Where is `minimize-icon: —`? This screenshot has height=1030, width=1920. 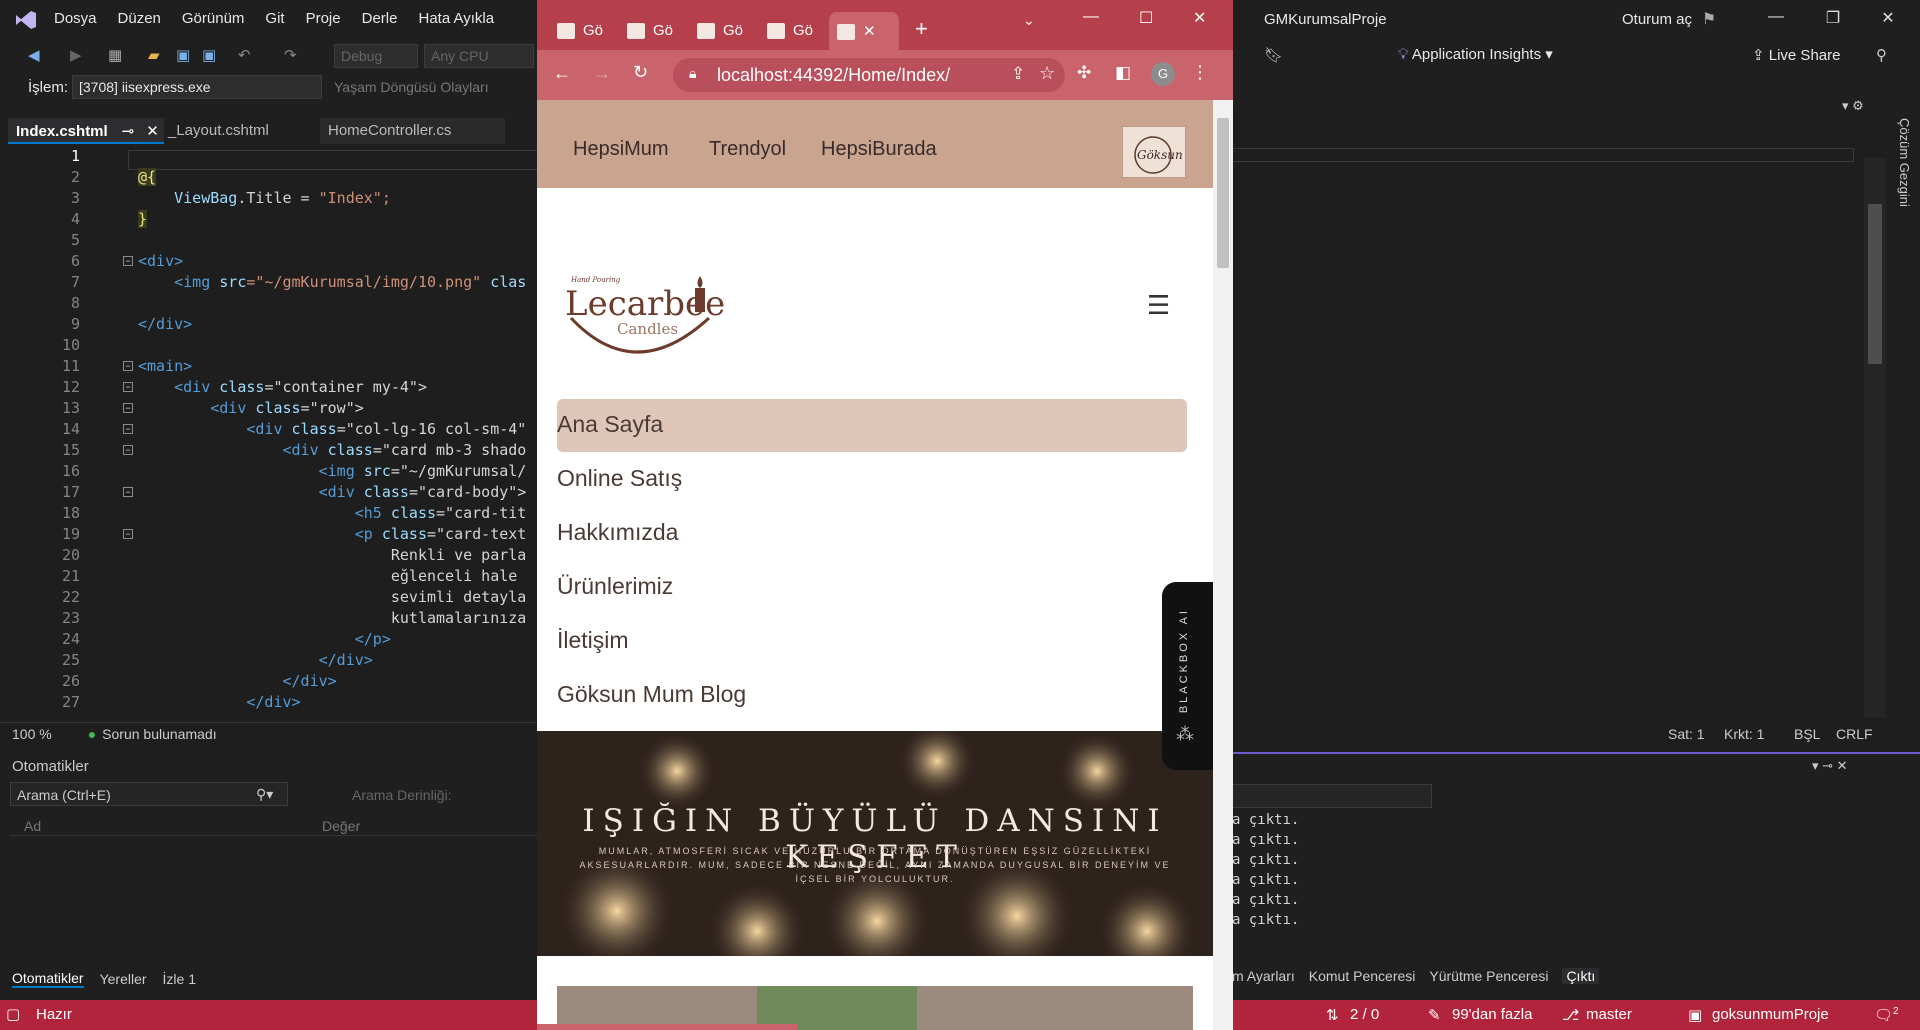
minimize-icon: — is located at coordinates (1776, 17).